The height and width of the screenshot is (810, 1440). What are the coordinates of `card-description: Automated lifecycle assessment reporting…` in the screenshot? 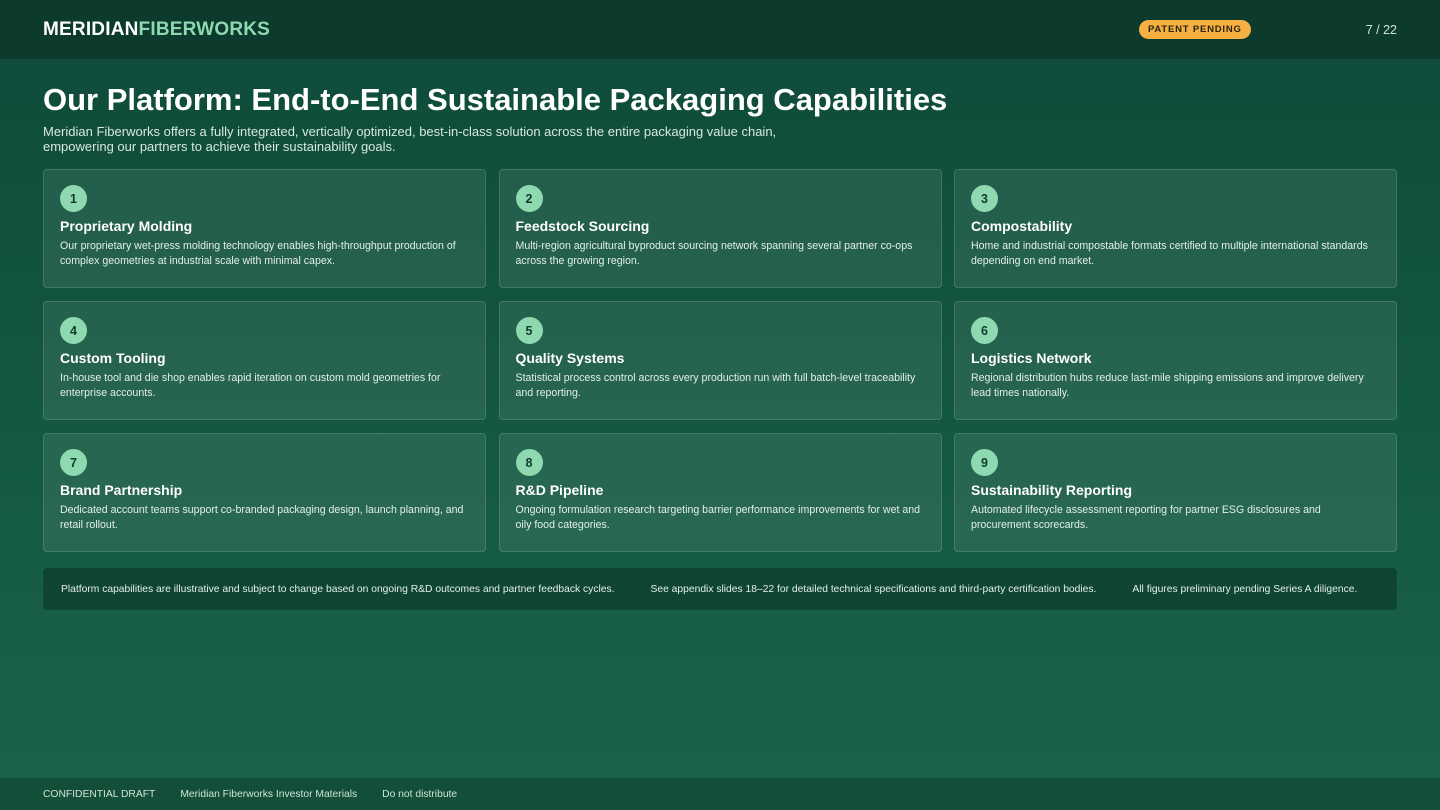 It's located at (1146, 517).